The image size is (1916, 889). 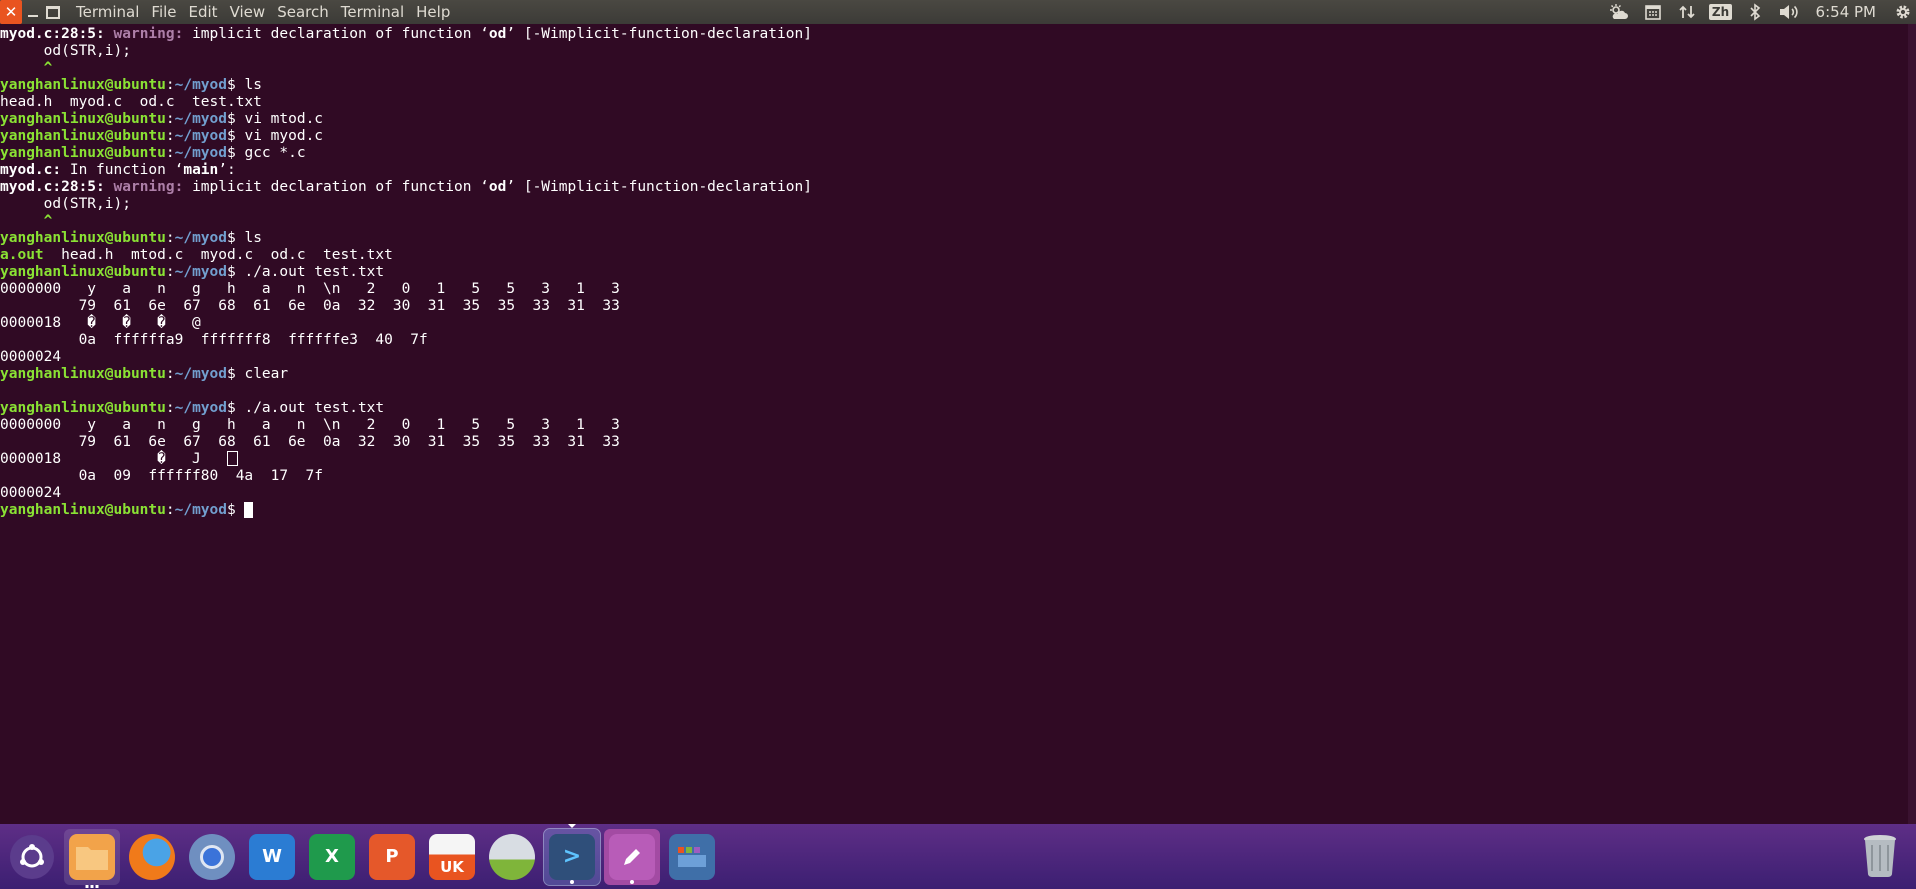 I want to click on terminal-line: ^, so click(x=958, y=221).